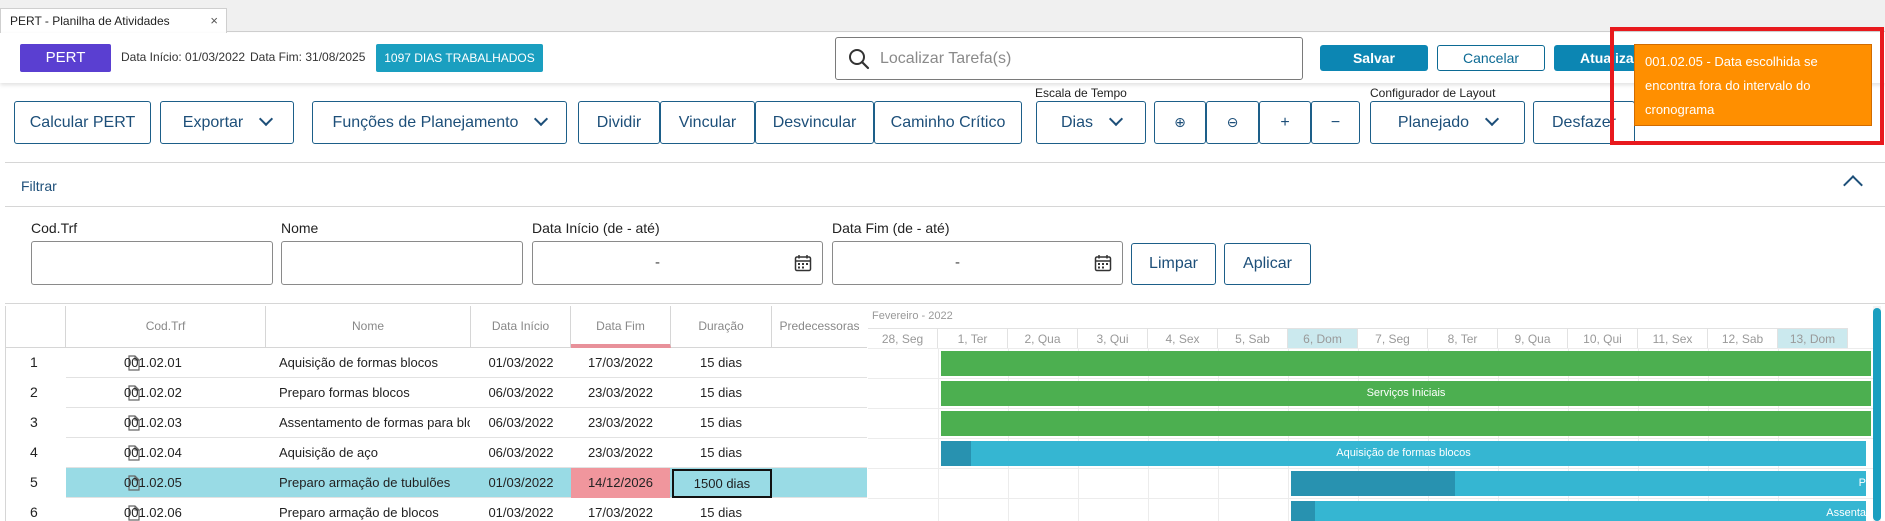  Describe the element at coordinates (619, 122) in the screenshot. I see `split-button: Dividir` at that location.